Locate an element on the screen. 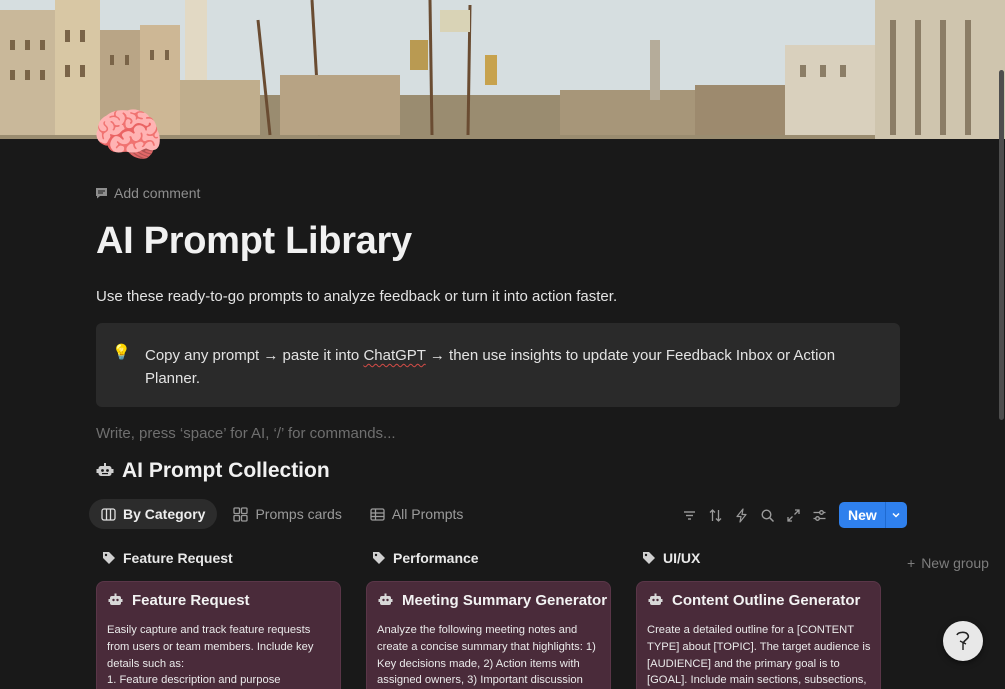 This screenshot has height=689, width=1005. card-line: [AUDIENCE] and the primary goal is to is located at coordinates (743, 663).